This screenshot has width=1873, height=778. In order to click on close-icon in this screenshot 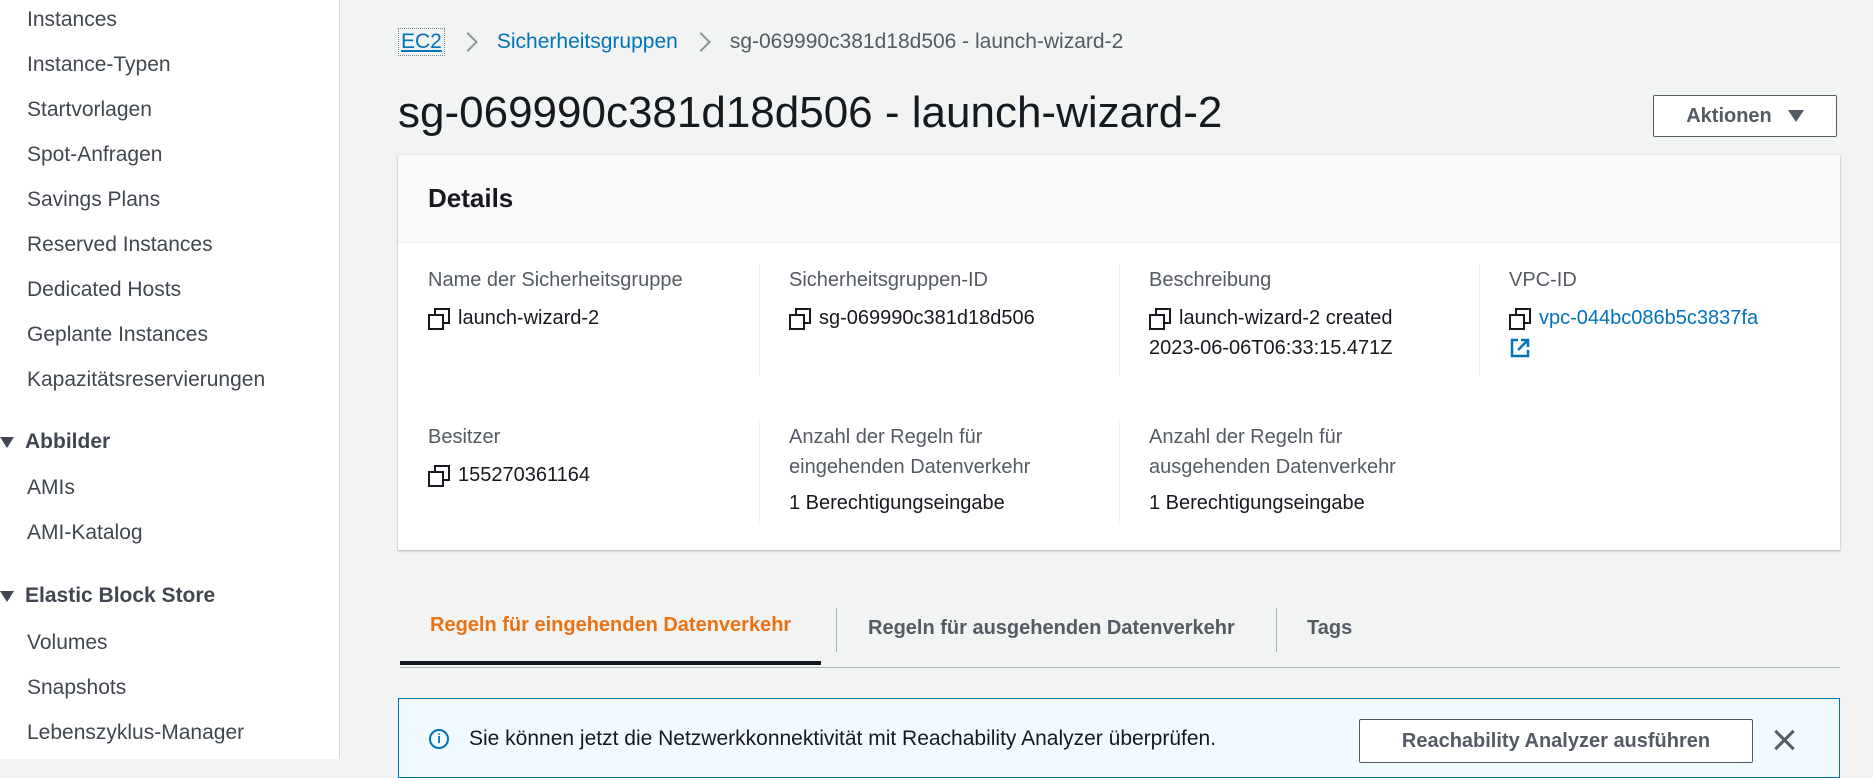, I will do `click(1784, 740)`.